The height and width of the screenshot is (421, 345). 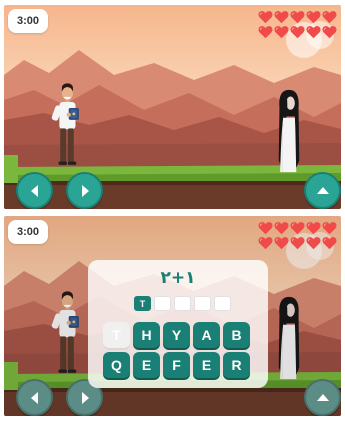 What do you see at coordinates (146, 335) in the screenshot?
I see `letter-tile: H` at bounding box center [146, 335].